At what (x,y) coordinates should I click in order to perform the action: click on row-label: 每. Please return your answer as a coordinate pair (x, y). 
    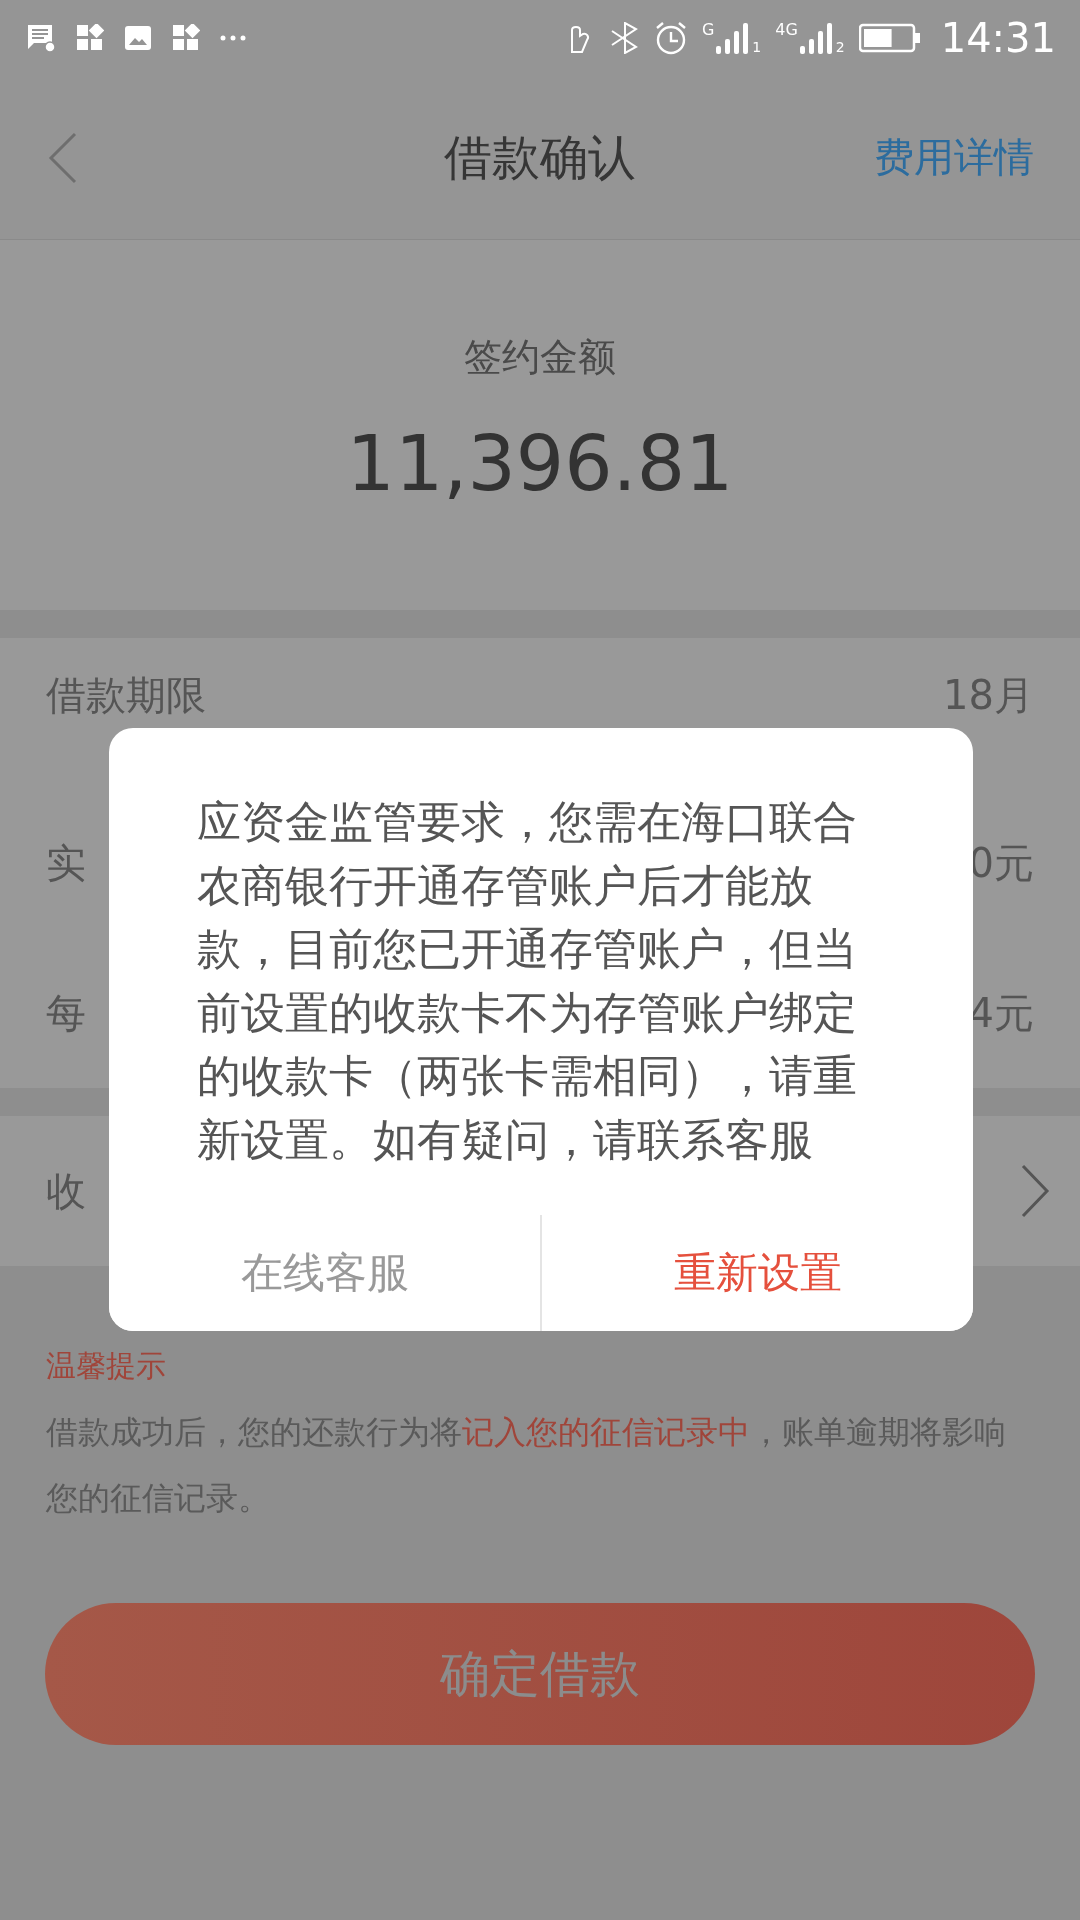
    Looking at the image, I should click on (66, 1013).